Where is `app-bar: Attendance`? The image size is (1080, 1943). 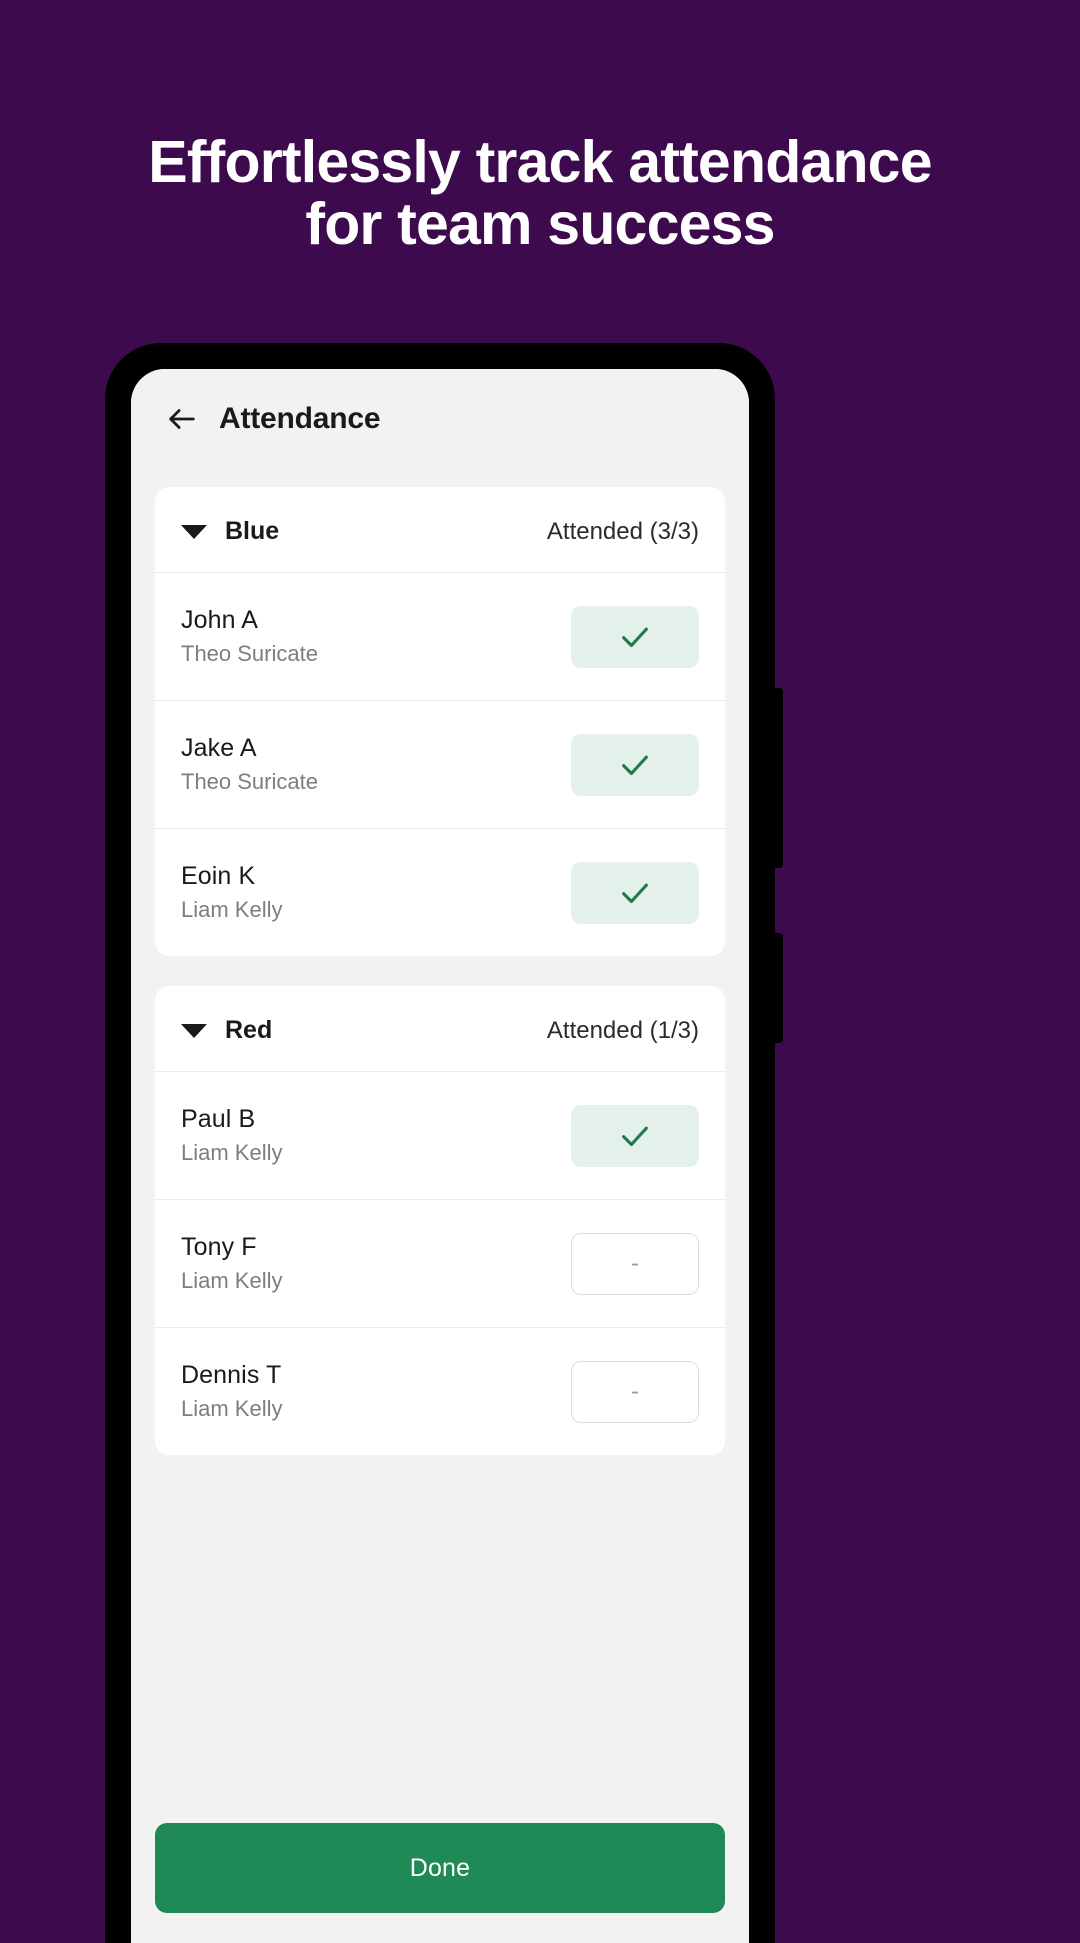 app-bar: Attendance is located at coordinates (440, 419).